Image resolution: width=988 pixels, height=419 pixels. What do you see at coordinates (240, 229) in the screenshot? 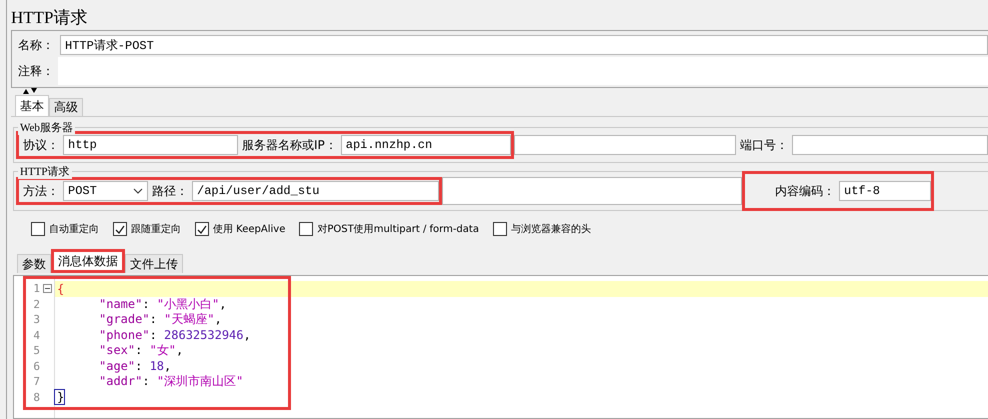
I see `checkbox-option: 使用 KeepAlive` at bounding box center [240, 229].